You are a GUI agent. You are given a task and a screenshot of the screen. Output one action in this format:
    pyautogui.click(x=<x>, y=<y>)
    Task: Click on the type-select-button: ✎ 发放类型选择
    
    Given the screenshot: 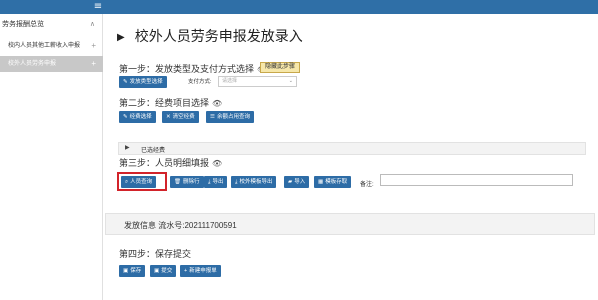 What is the action you would take?
    pyautogui.click(x=143, y=82)
    